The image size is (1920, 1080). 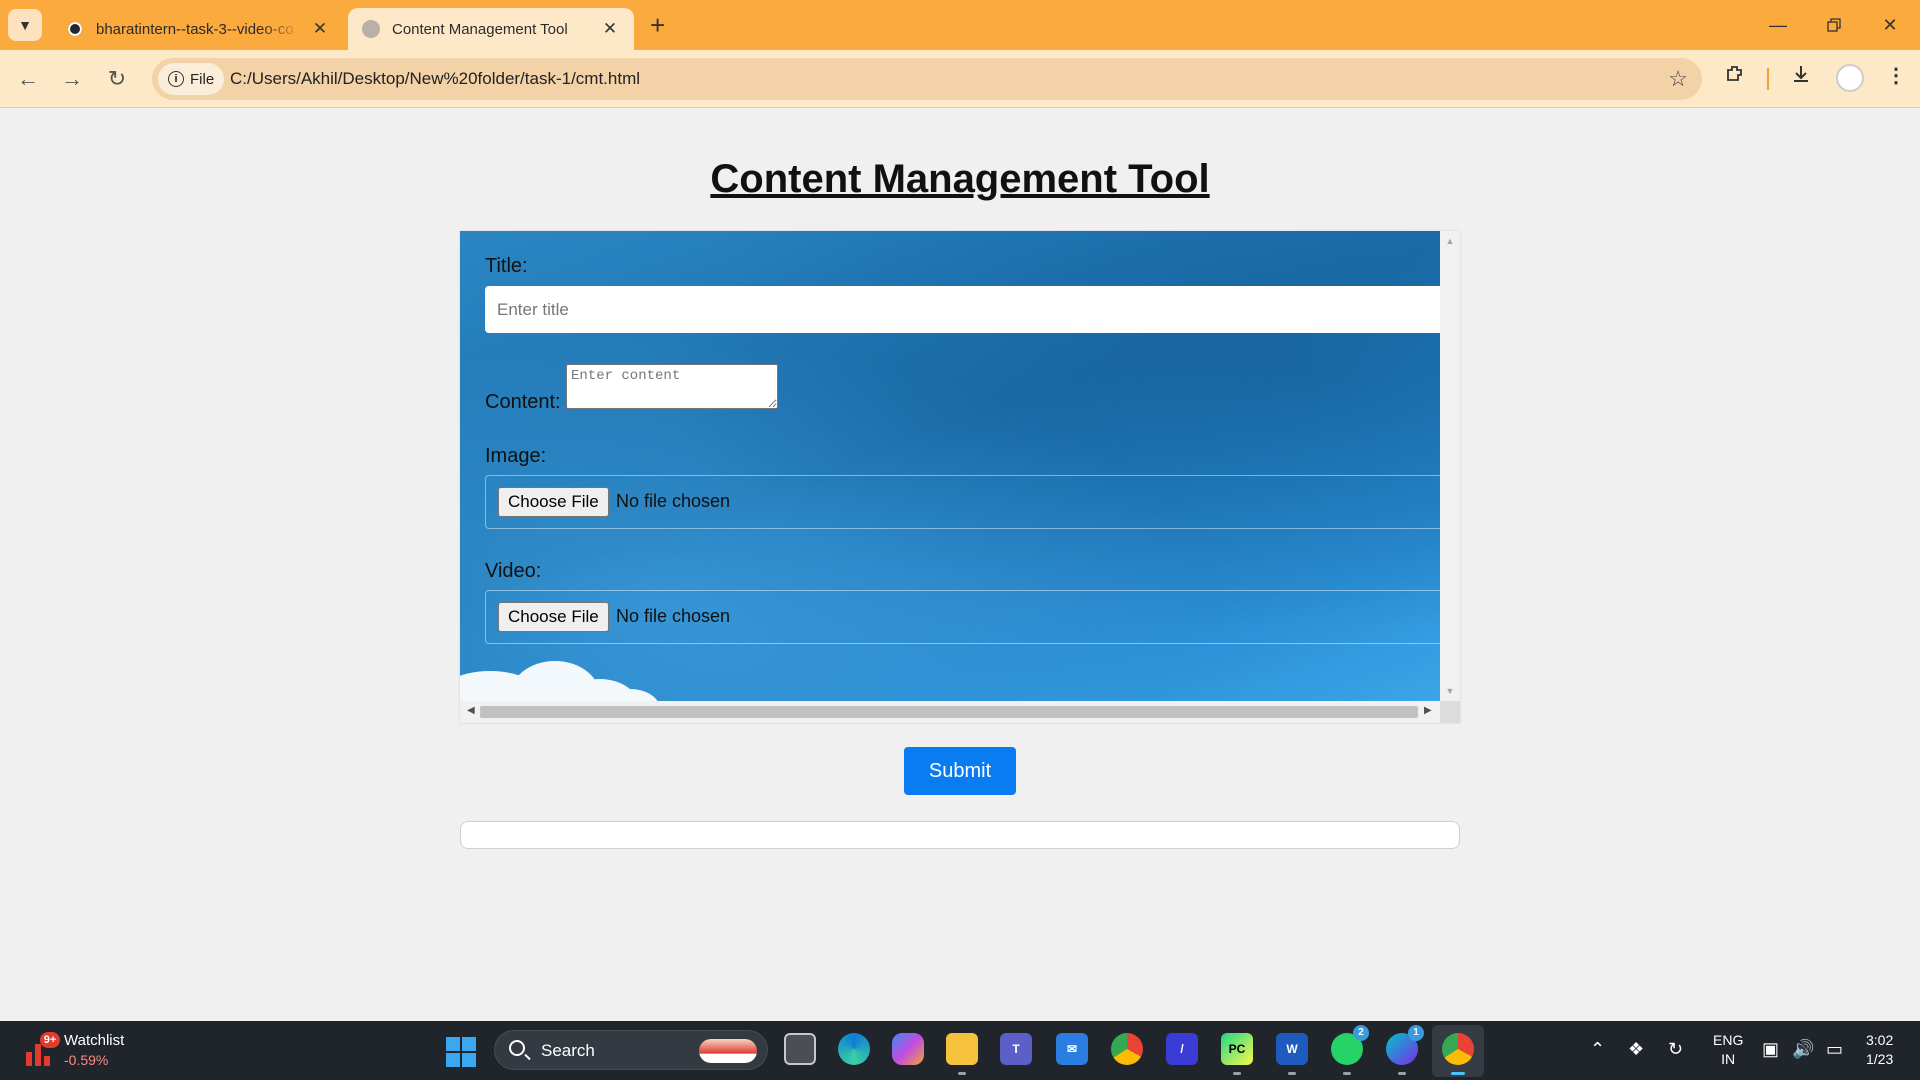 I want to click on watchlist-change: -0.59%, so click(x=86, y=1060).